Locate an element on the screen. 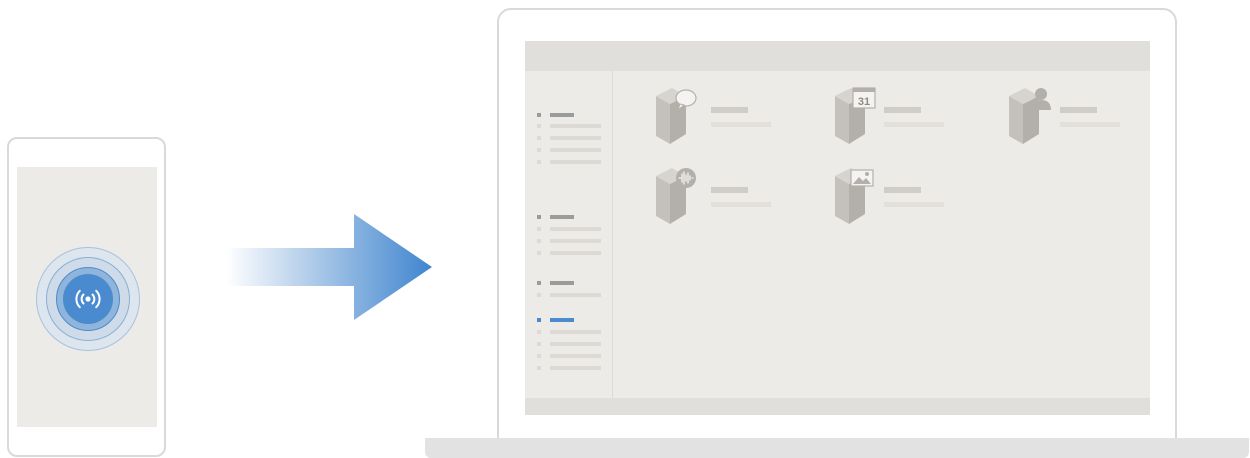  sidebar-divider is located at coordinates (612, 234).